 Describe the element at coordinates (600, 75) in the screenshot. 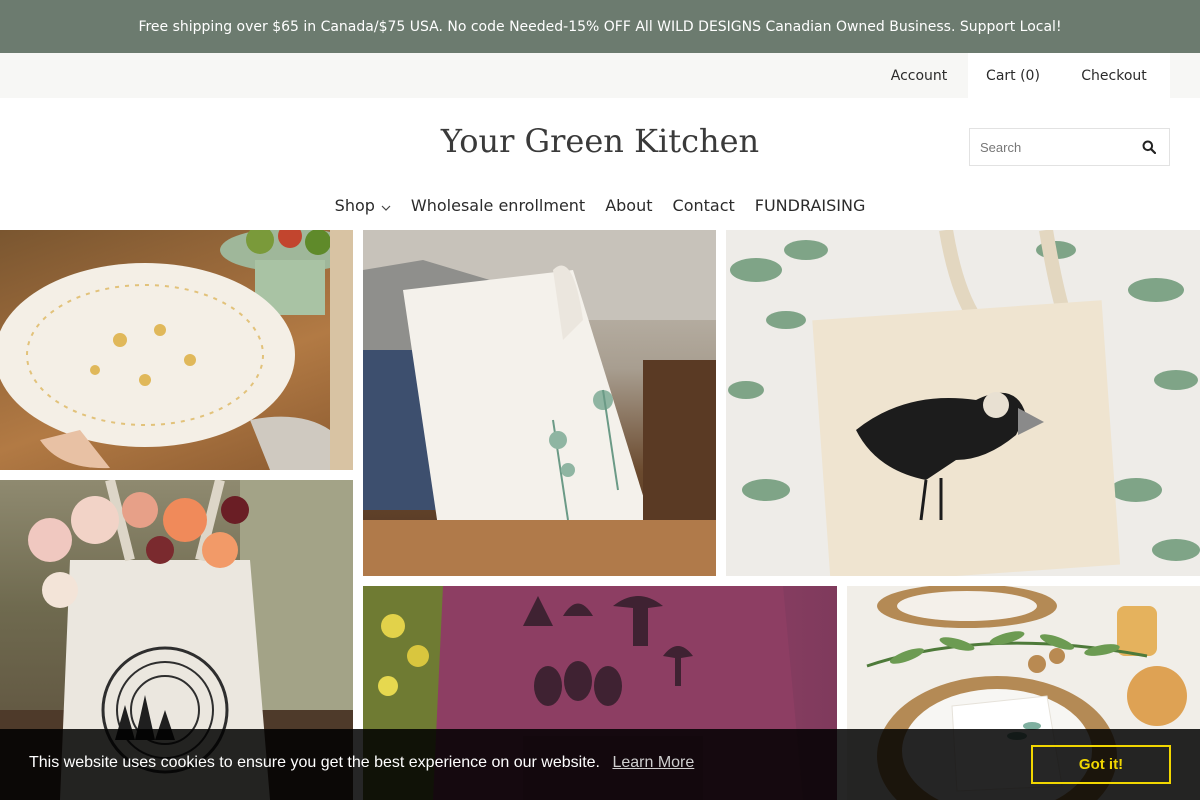

I see `top-utility-bar: Account Cart (0) Checkout` at that location.